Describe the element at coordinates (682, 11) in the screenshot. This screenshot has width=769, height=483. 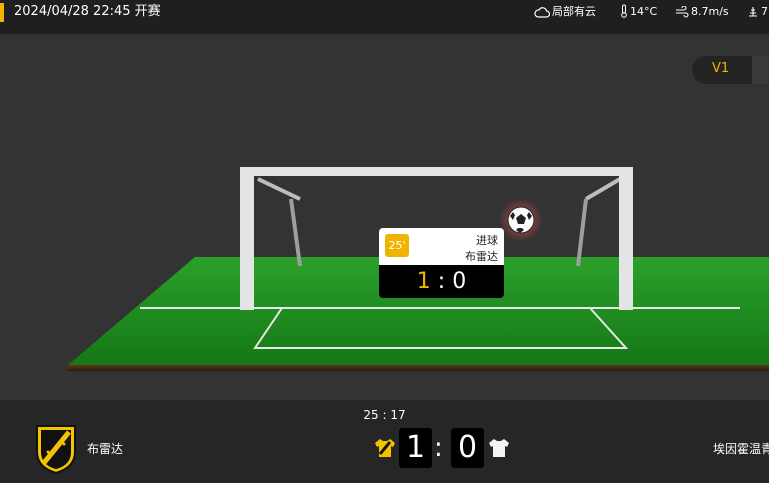
I see `wind-icon` at that location.